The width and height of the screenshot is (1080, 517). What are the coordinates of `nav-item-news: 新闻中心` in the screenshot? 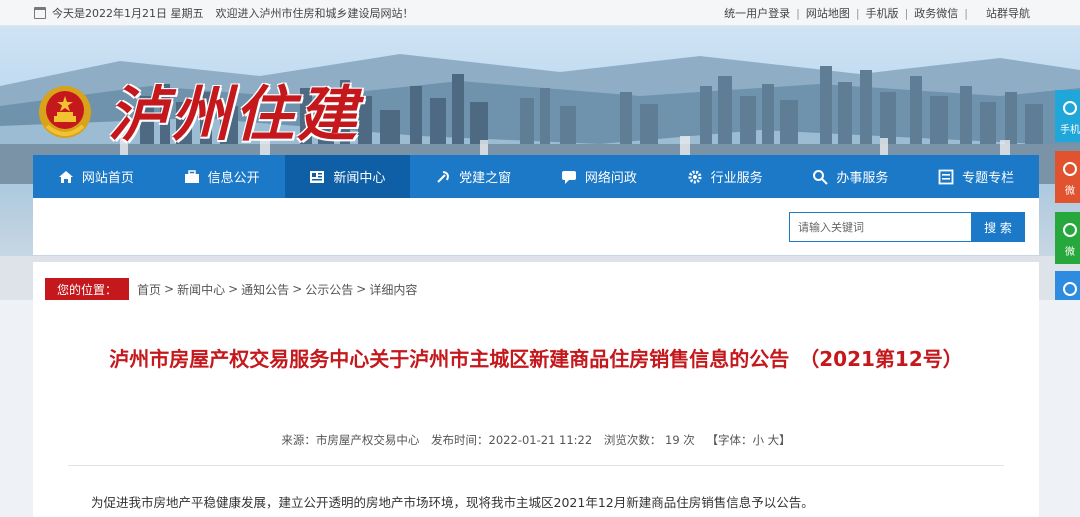 It's located at (347, 176).